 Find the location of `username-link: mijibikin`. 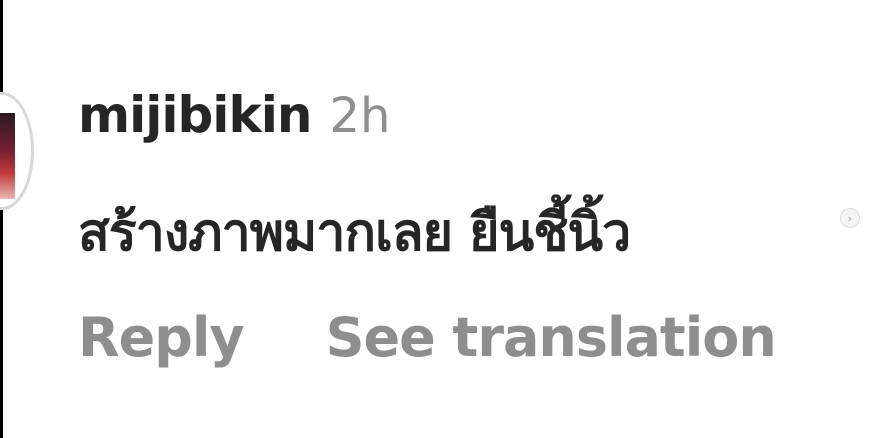

username-link: mijibikin is located at coordinates (195, 115).